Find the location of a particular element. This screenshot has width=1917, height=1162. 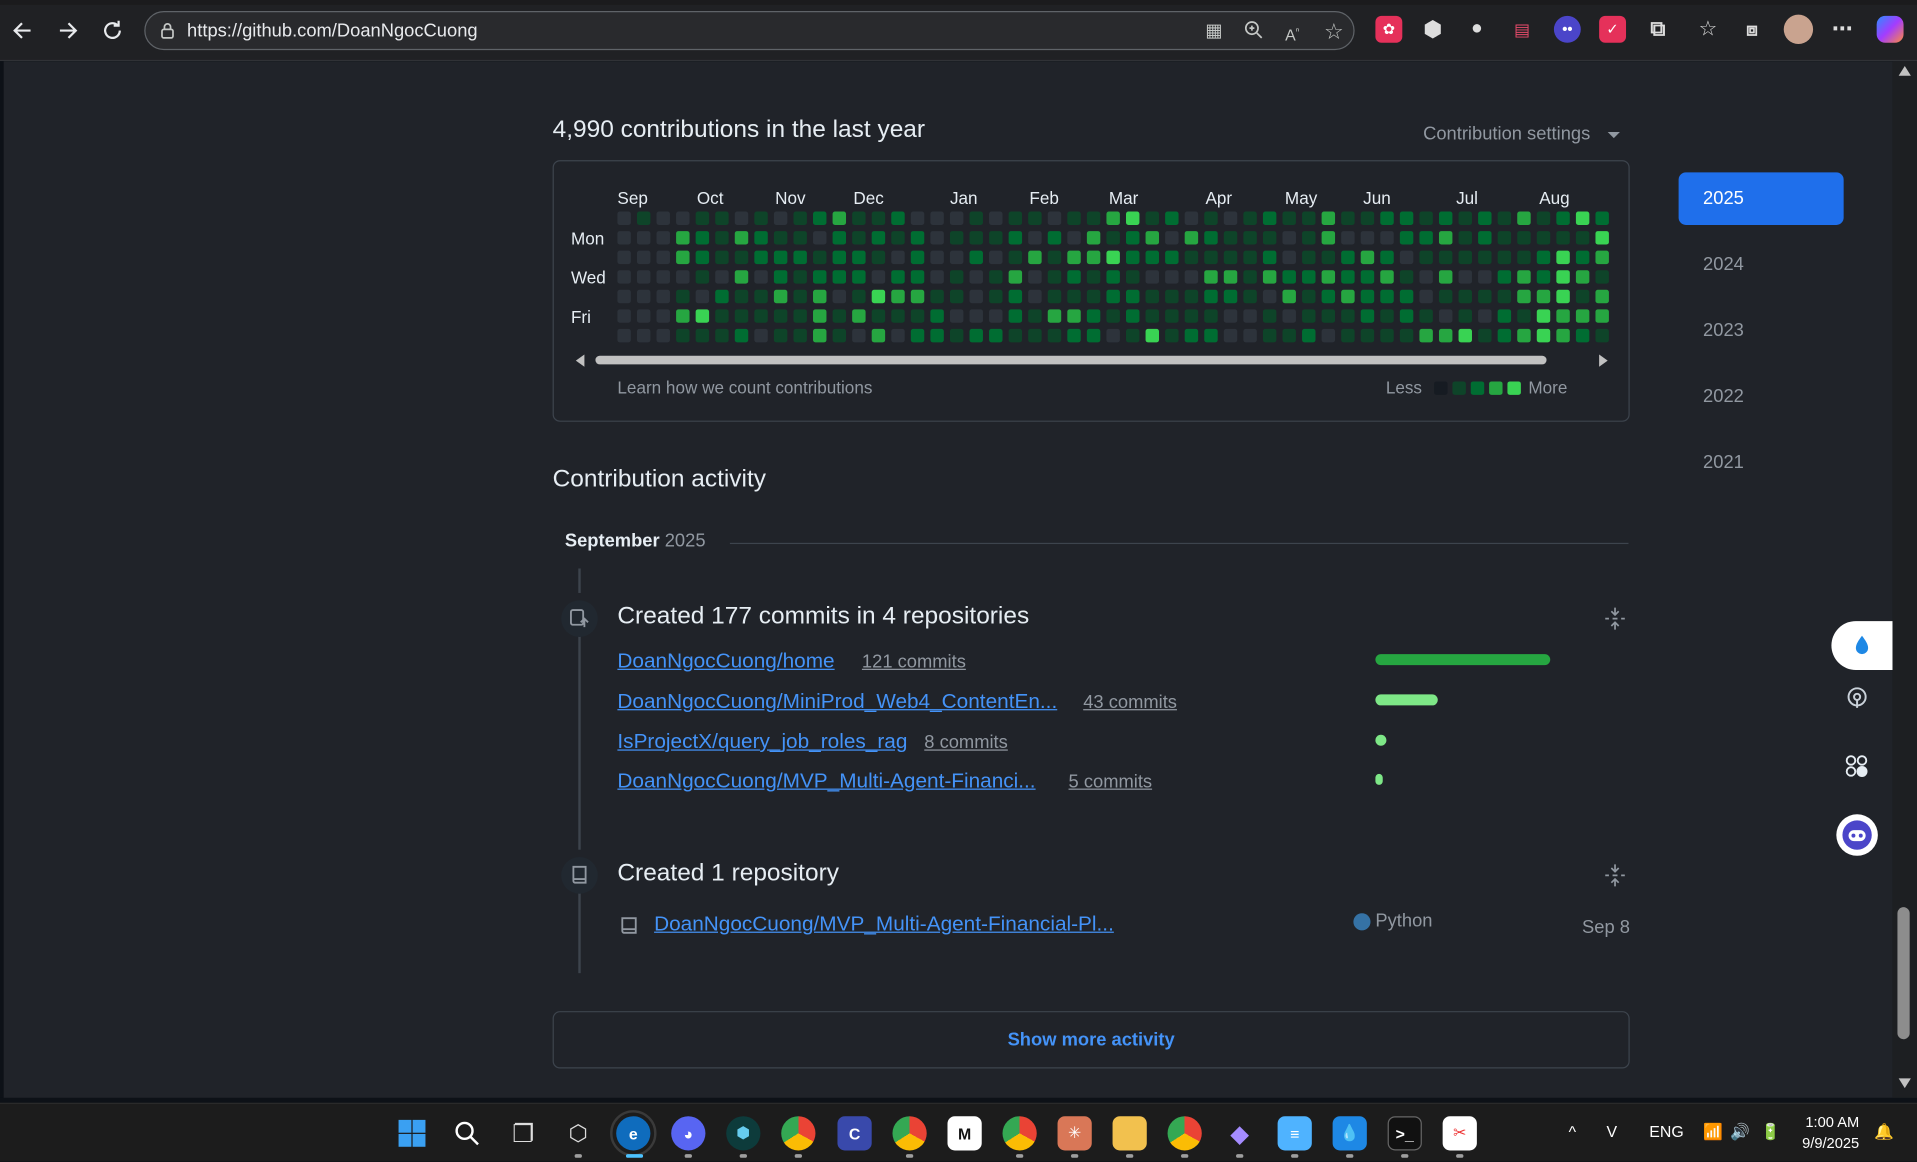

obsidian-icon: ◆ is located at coordinates (1240, 1133).